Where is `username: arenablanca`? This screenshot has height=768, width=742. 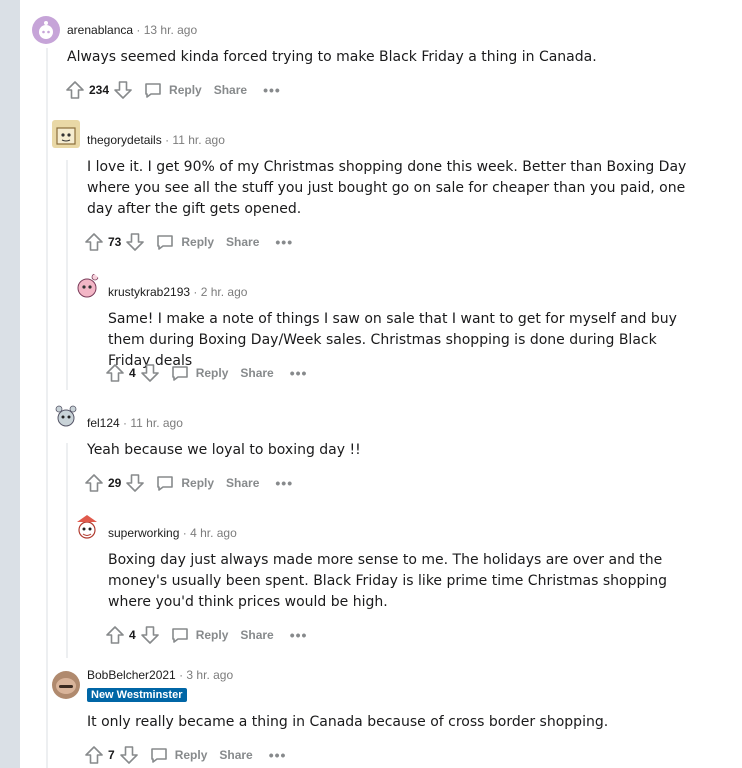 username: arenablanca is located at coordinates (100, 30).